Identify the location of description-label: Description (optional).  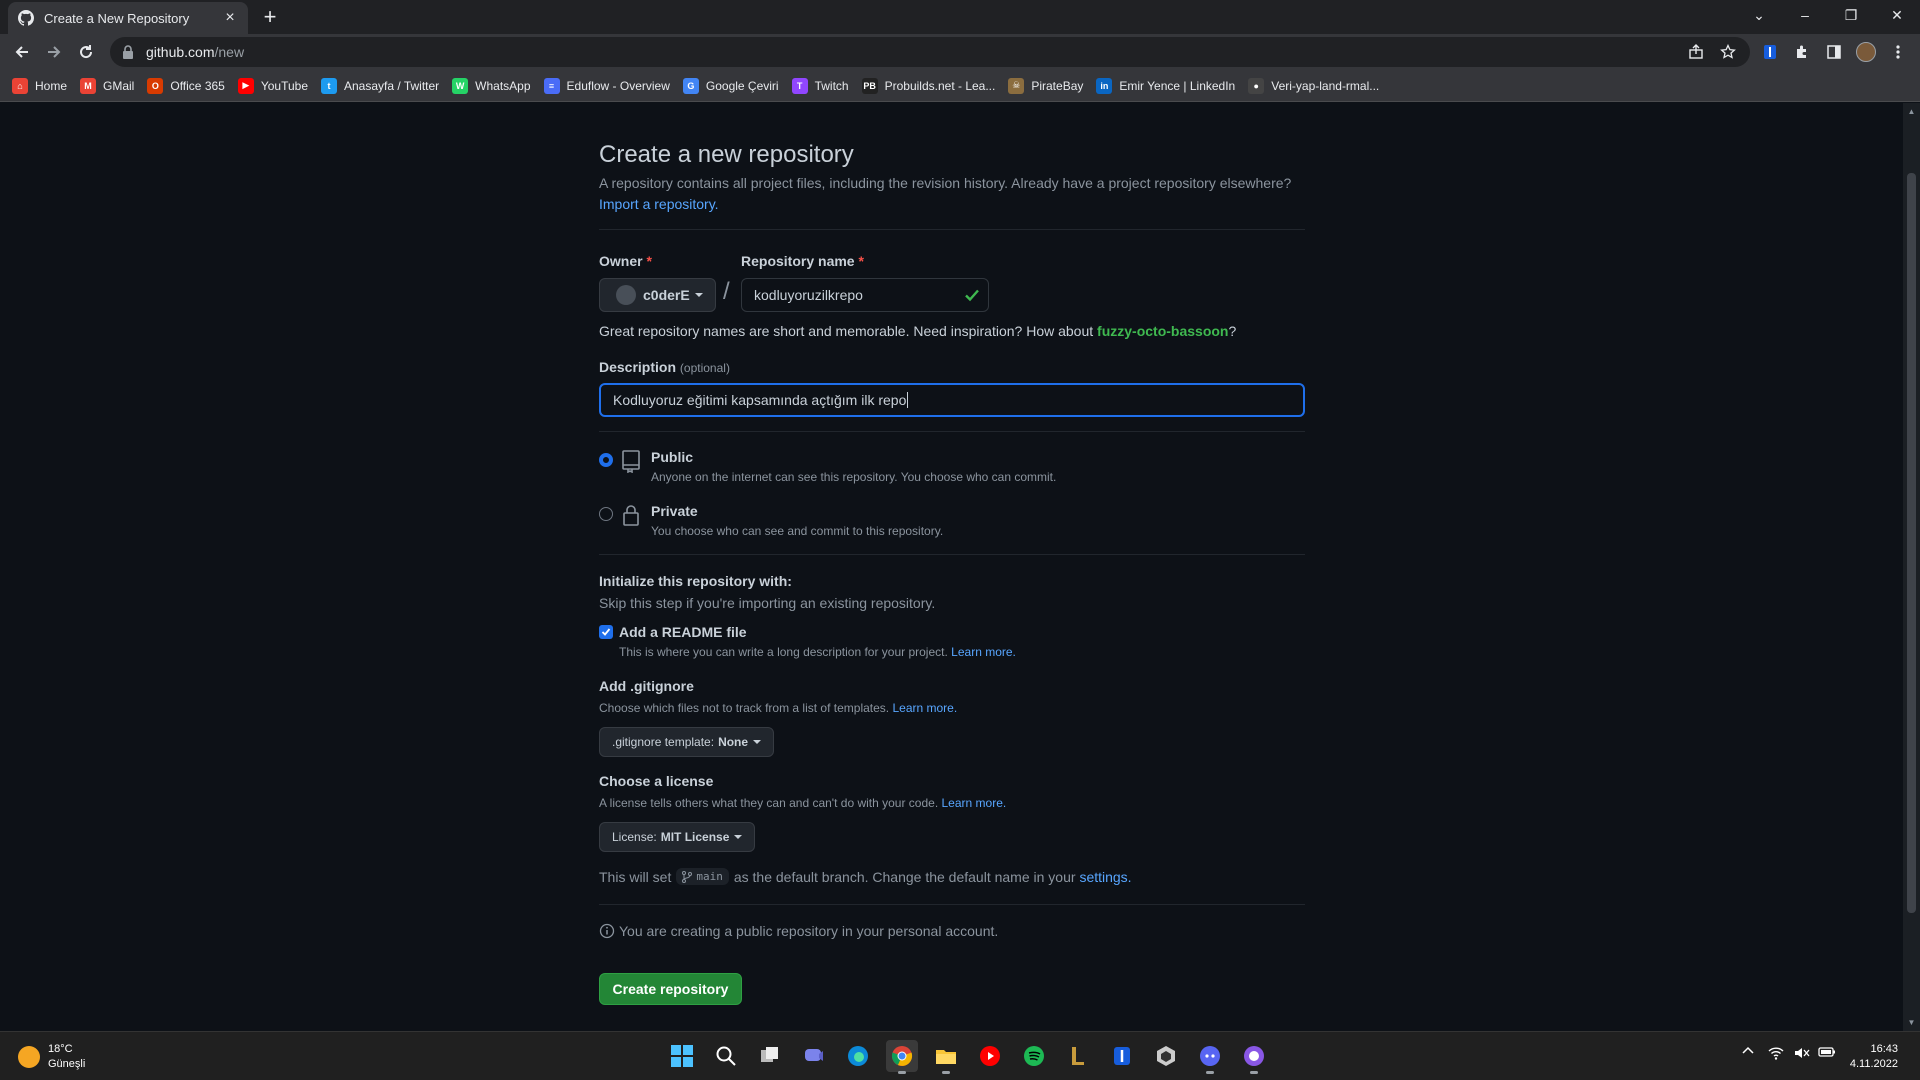
(664, 367).